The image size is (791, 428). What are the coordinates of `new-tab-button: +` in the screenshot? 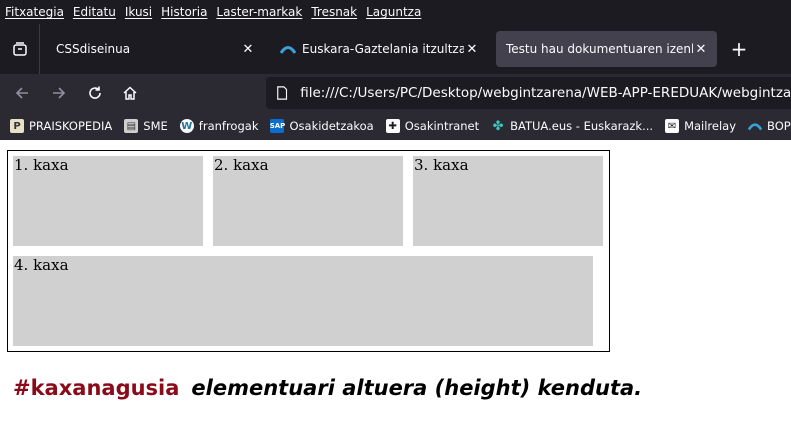 It's located at (739, 49).